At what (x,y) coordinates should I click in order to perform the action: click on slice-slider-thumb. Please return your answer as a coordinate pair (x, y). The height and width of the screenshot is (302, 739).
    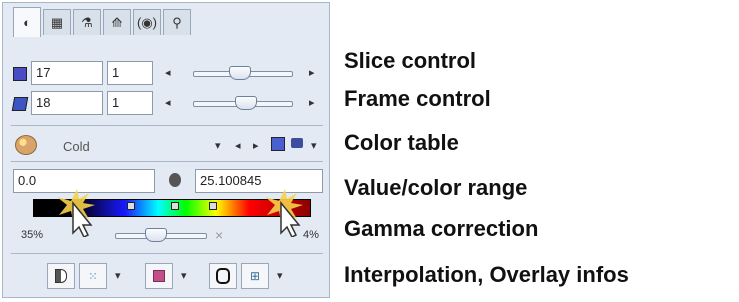
    Looking at the image, I should click on (240, 73).